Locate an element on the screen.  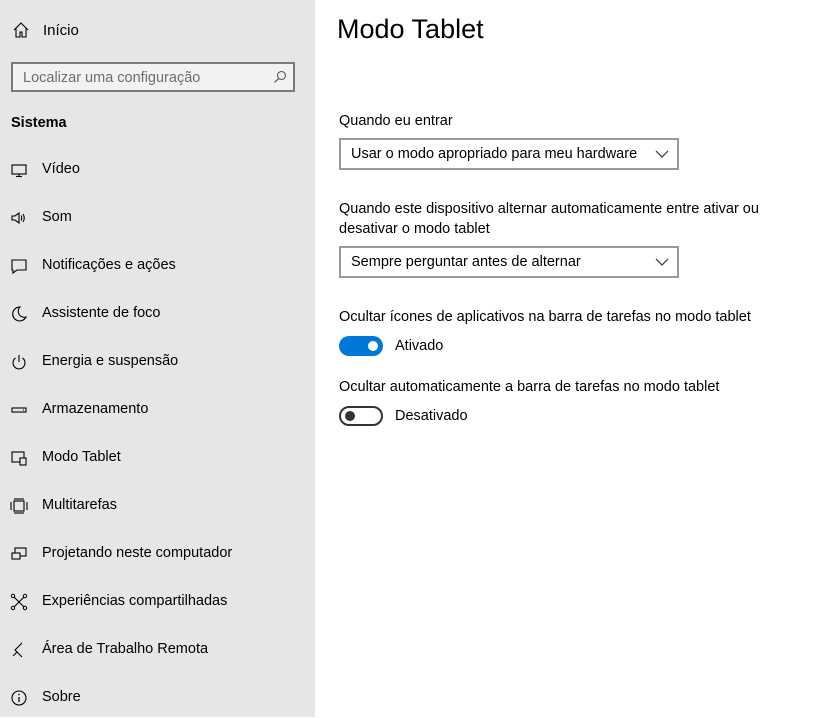
sidebar-item-about: Sobre is located at coordinates (157, 698).